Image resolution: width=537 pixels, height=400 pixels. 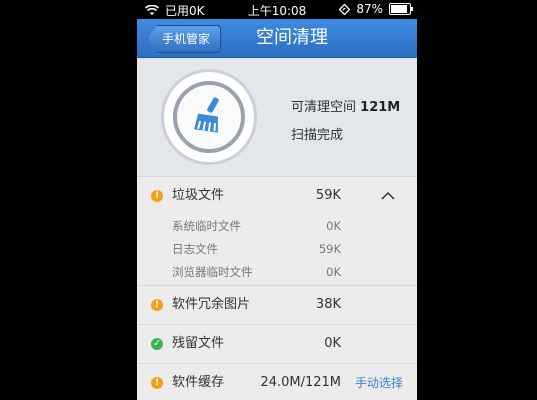 What do you see at coordinates (157, 344) in the screenshot?
I see `check-icon: ✓` at bounding box center [157, 344].